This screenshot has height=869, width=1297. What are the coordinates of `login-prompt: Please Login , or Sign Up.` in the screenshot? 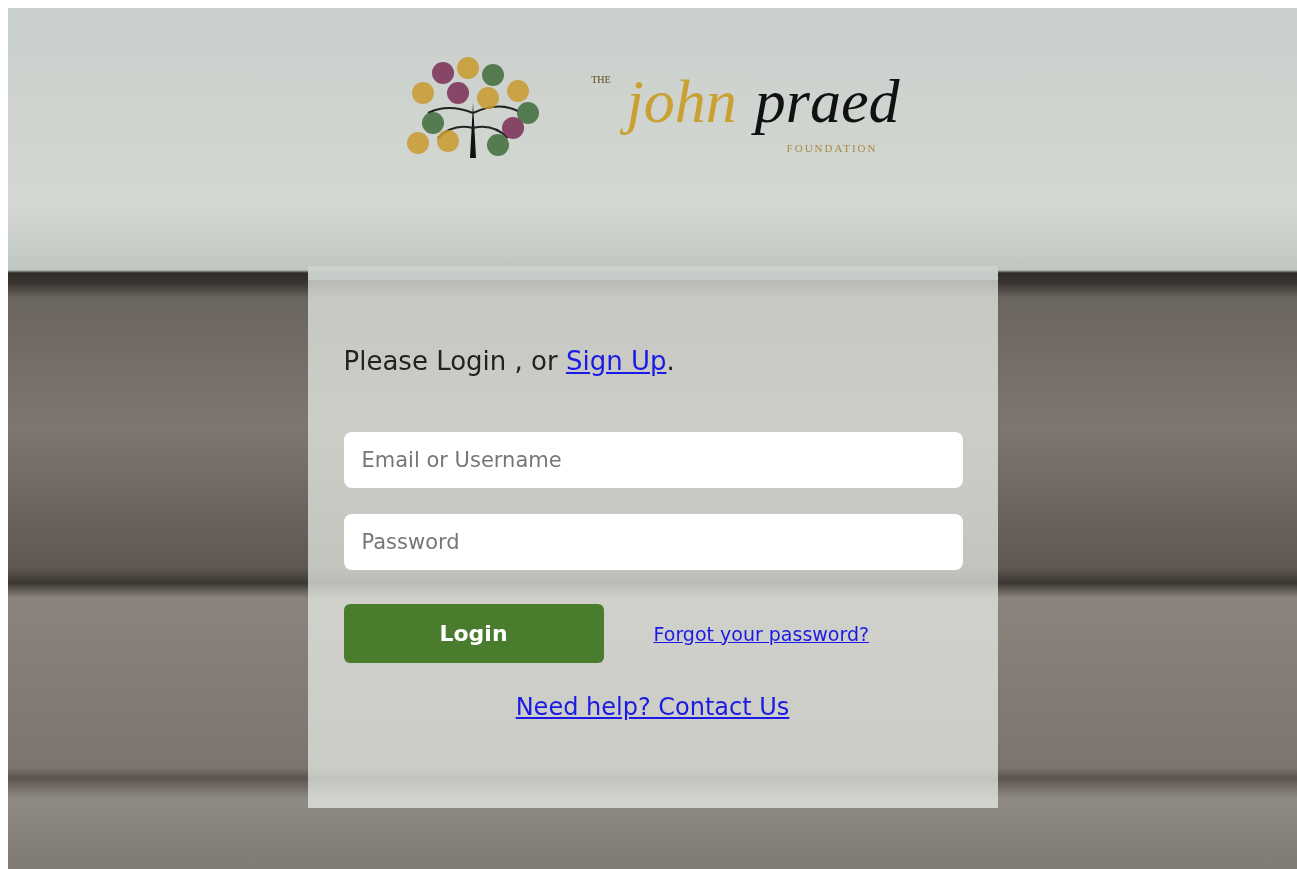 It's located at (509, 361).